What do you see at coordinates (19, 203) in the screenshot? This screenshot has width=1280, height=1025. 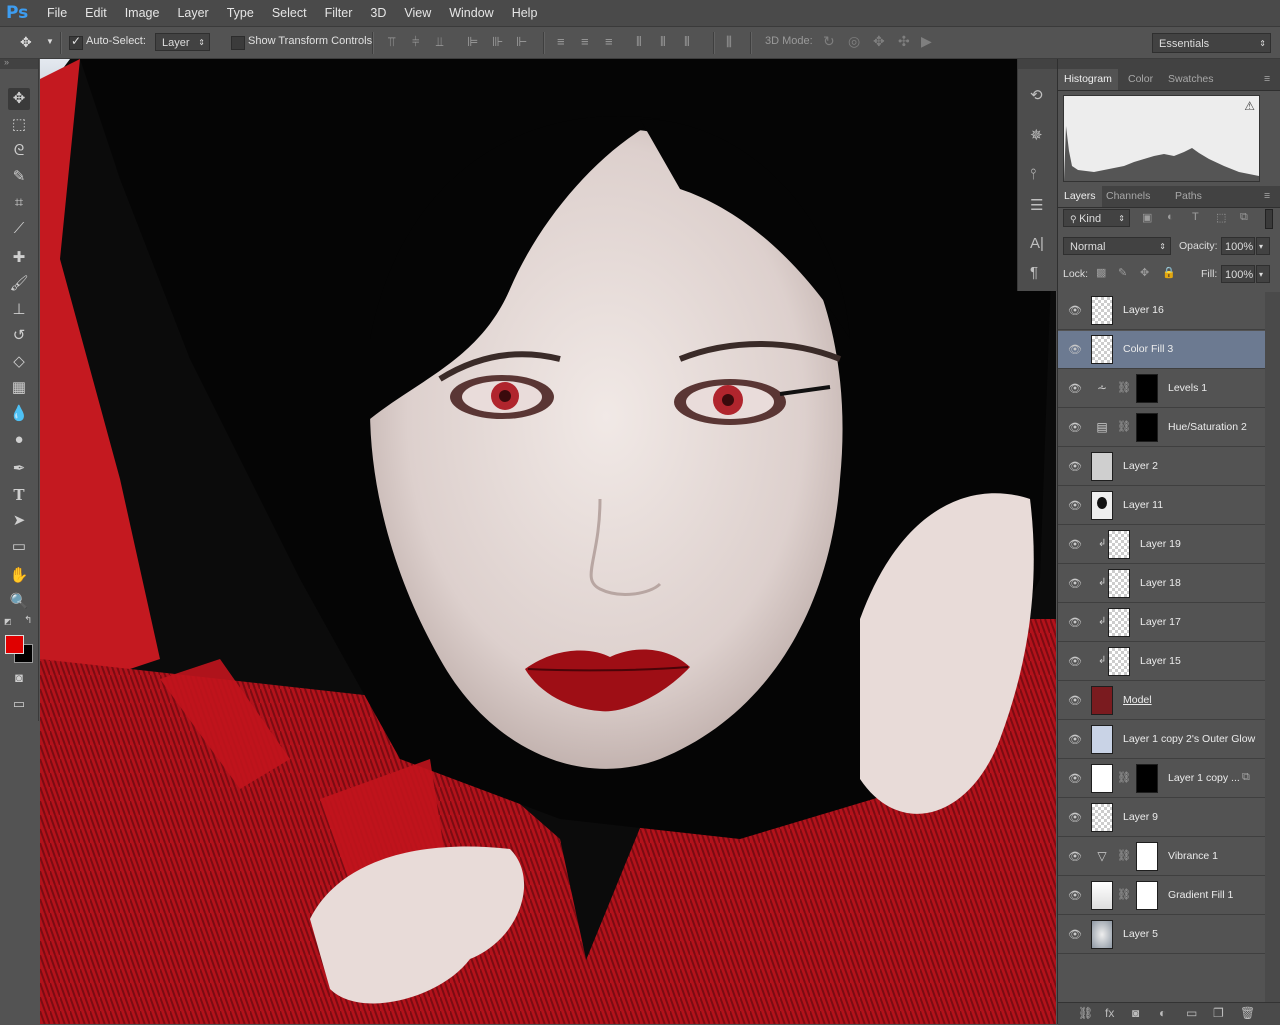 I see `crop-tool-icon: ⌗` at bounding box center [19, 203].